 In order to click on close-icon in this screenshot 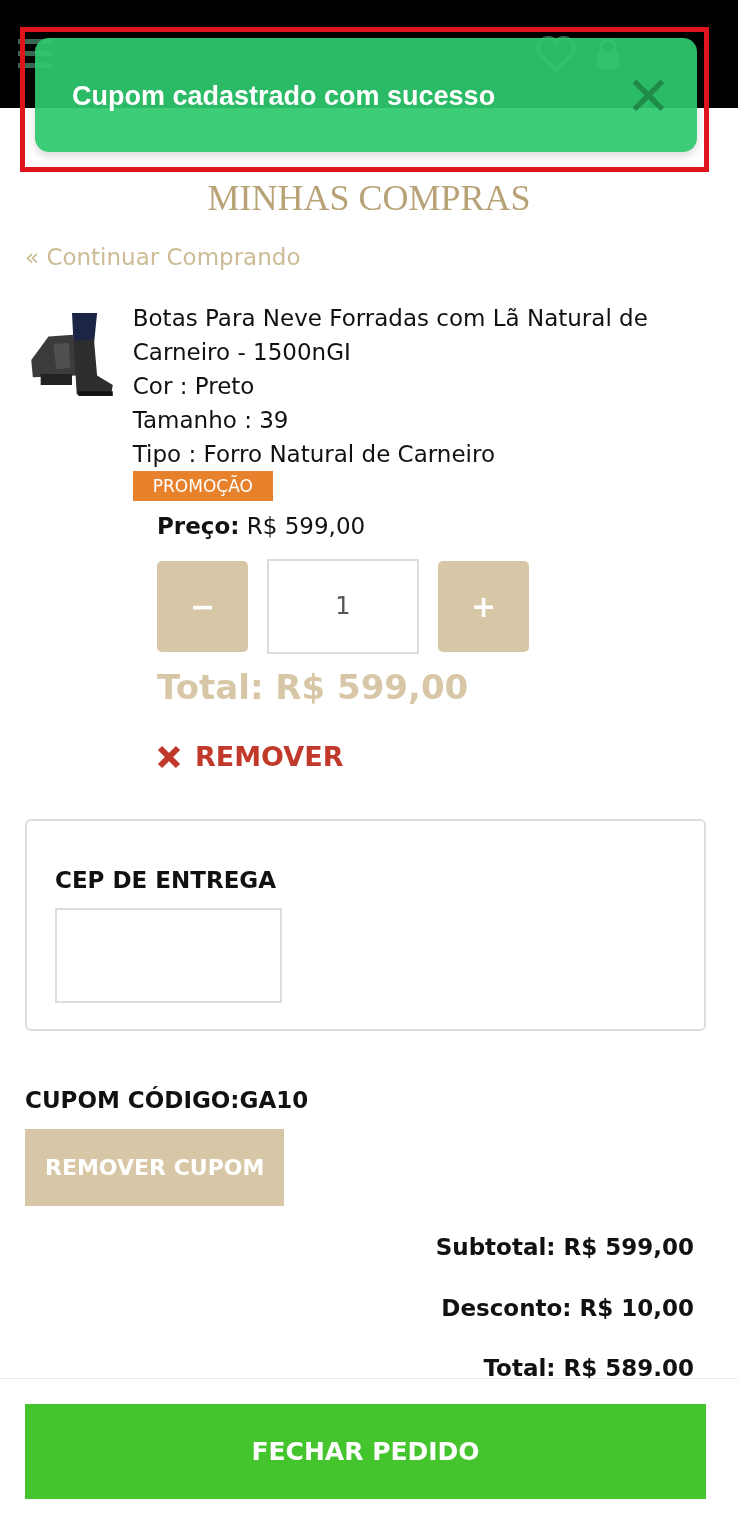, I will do `click(169, 756)`.